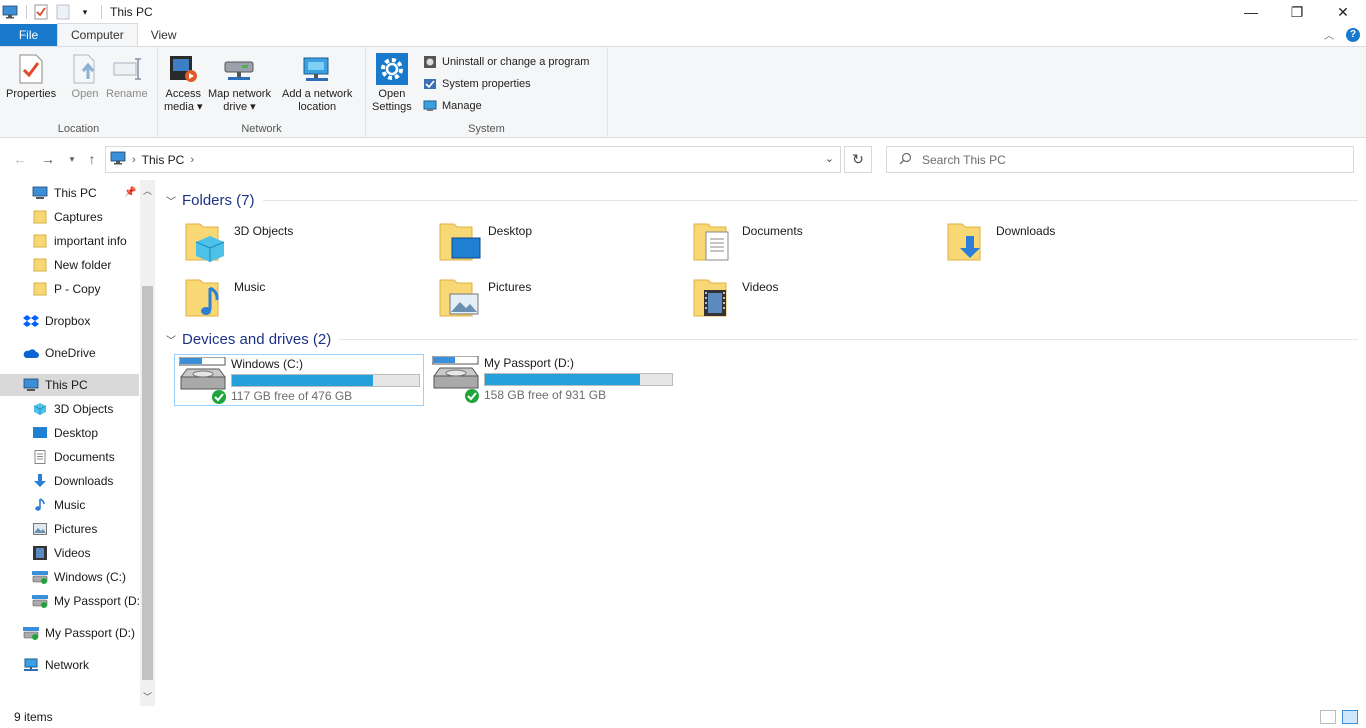 Image resolution: width=1366 pixels, height=728 pixels. I want to click on rename-icon, so click(127, 69).